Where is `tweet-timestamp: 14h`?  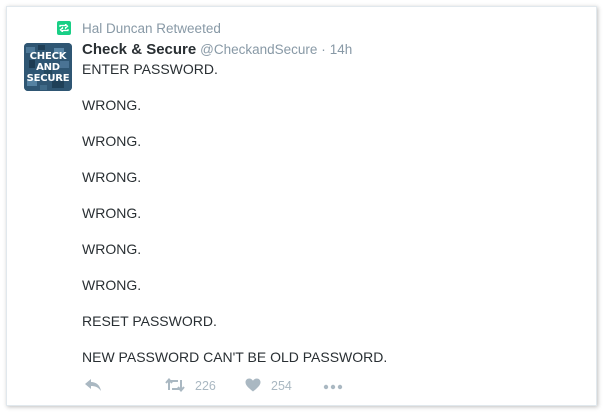
tweet-timestamp: 14h is located at coordinates (341, 49).